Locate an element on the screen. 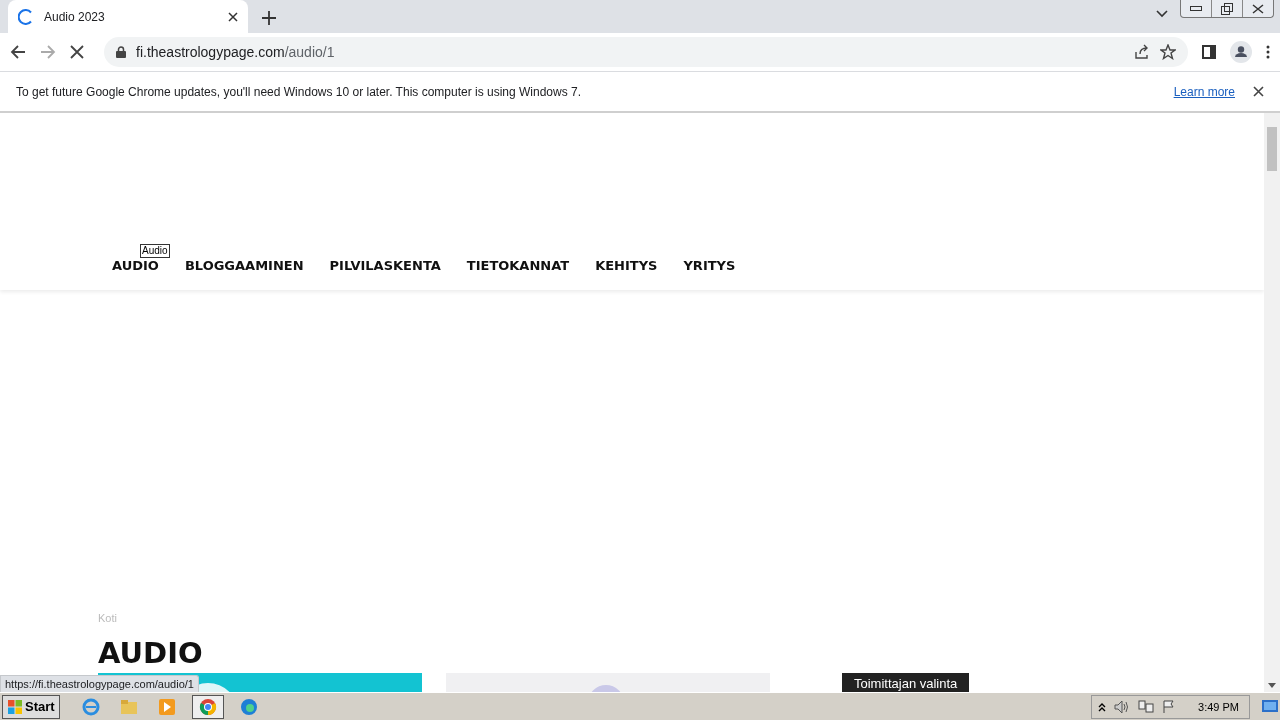 The width and height of the screenshot is (1280, 720). network-icon is located at coordinates (1146, 706).